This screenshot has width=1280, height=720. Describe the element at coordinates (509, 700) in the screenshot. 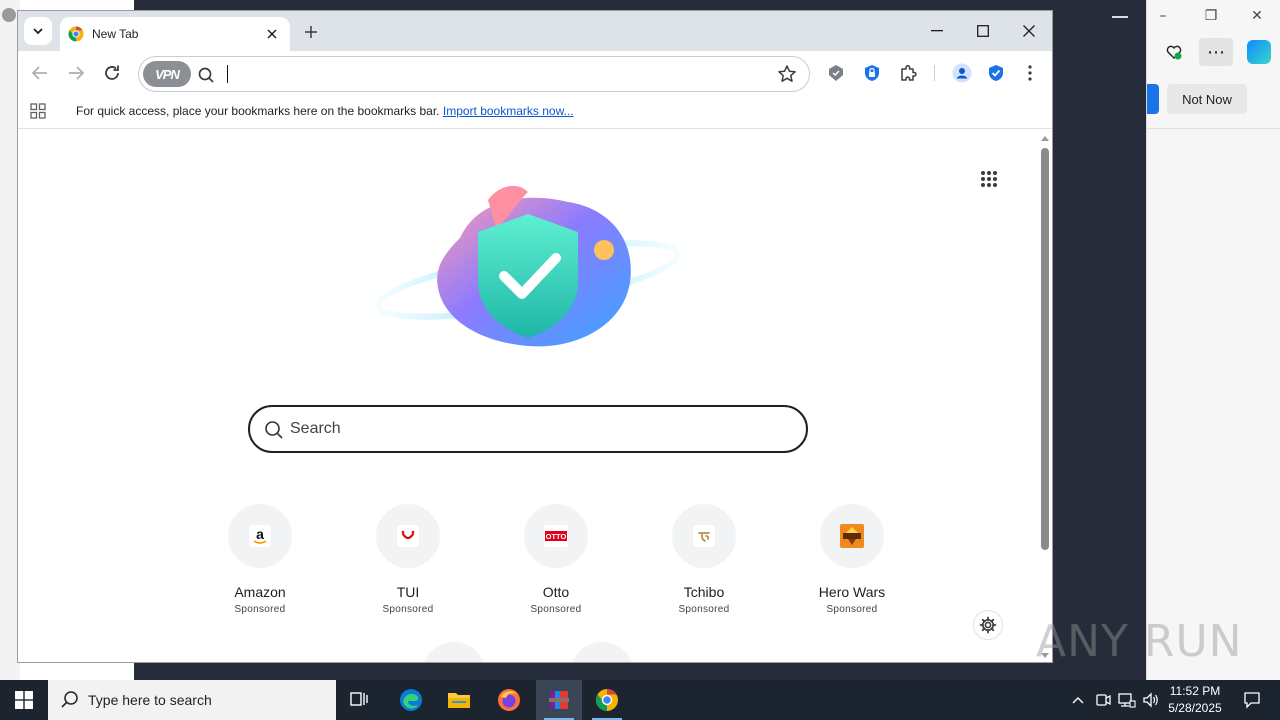

I see `firefox-icon` at that location.